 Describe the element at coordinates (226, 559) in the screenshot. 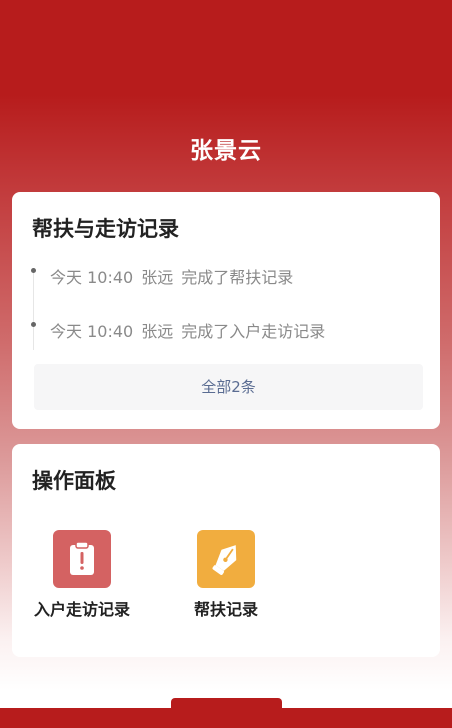

I see `pen-nib-icon` at that location.